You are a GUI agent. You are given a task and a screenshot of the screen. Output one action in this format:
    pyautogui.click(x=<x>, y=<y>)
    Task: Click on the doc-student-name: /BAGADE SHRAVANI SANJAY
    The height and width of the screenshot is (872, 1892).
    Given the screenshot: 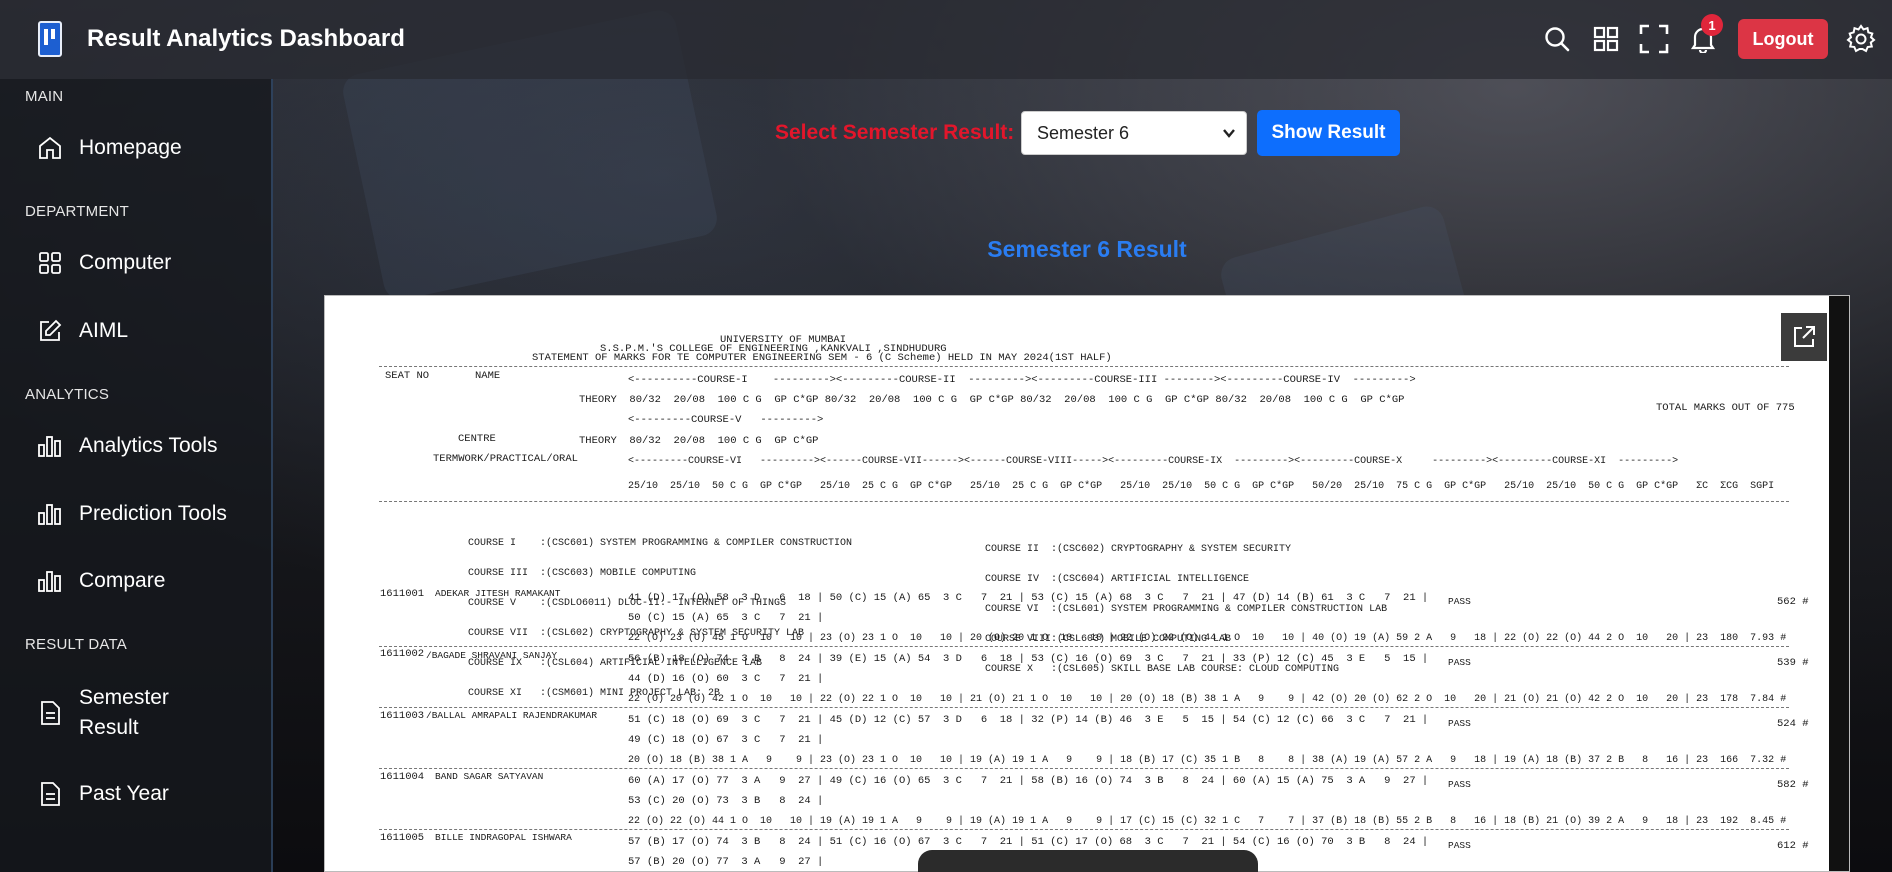 What is the action you would take?
    pyautogui.click(x=492, y=655)
    